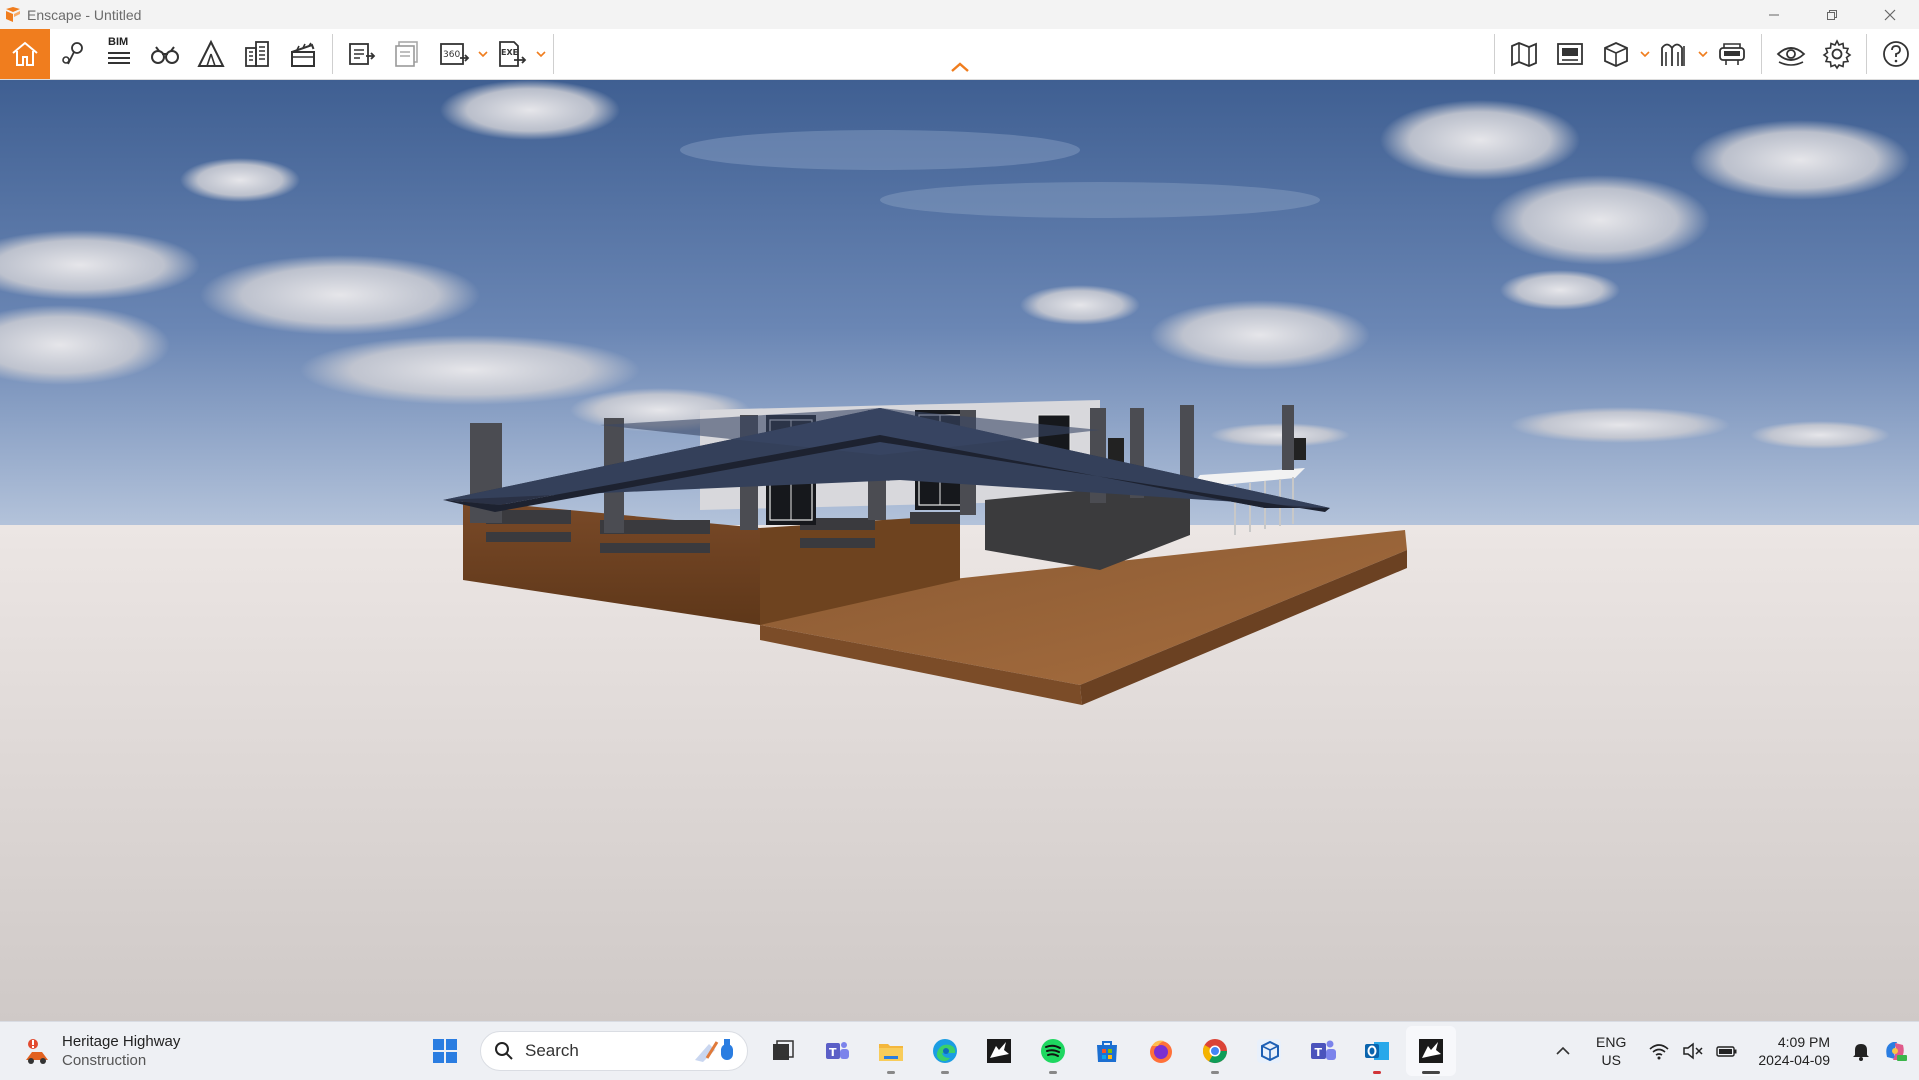 The height and width of the screenshot is (1080, 1919). I want to click on chrome-button, so click(1215, 1051).